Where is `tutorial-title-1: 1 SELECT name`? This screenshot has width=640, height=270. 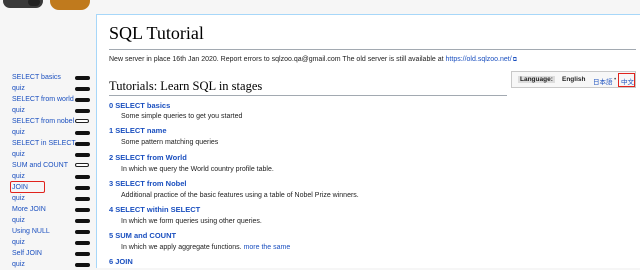
tutorial-title-1: 1 SELECT name is located at coordinates (138, 130).